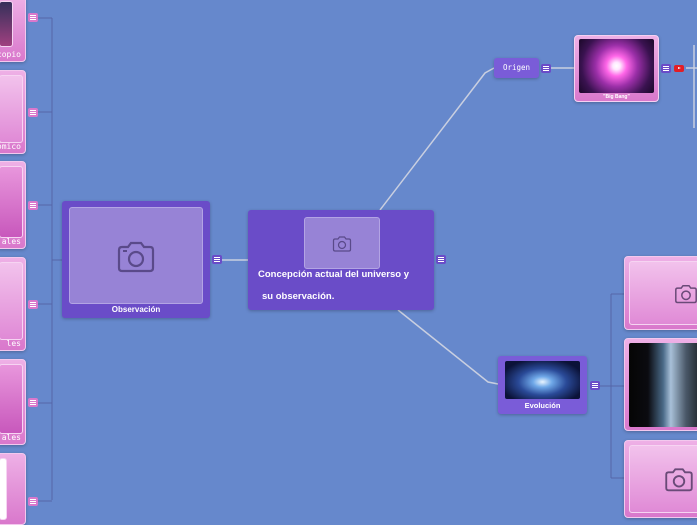  What do you see at coordinates (13, 343) in the screenshot?
I see `left-topic-4-label: les` at bounding box center [13, 343].